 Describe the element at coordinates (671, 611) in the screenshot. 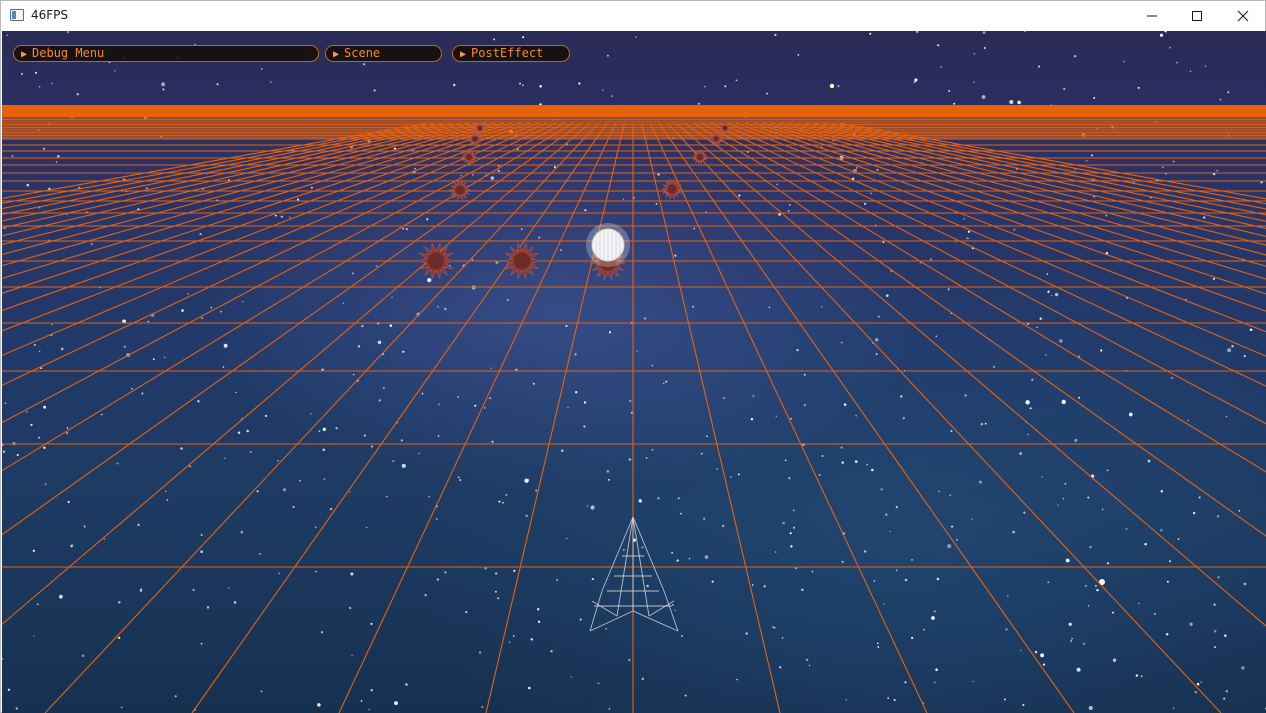

I see `ship-wire` at that location.